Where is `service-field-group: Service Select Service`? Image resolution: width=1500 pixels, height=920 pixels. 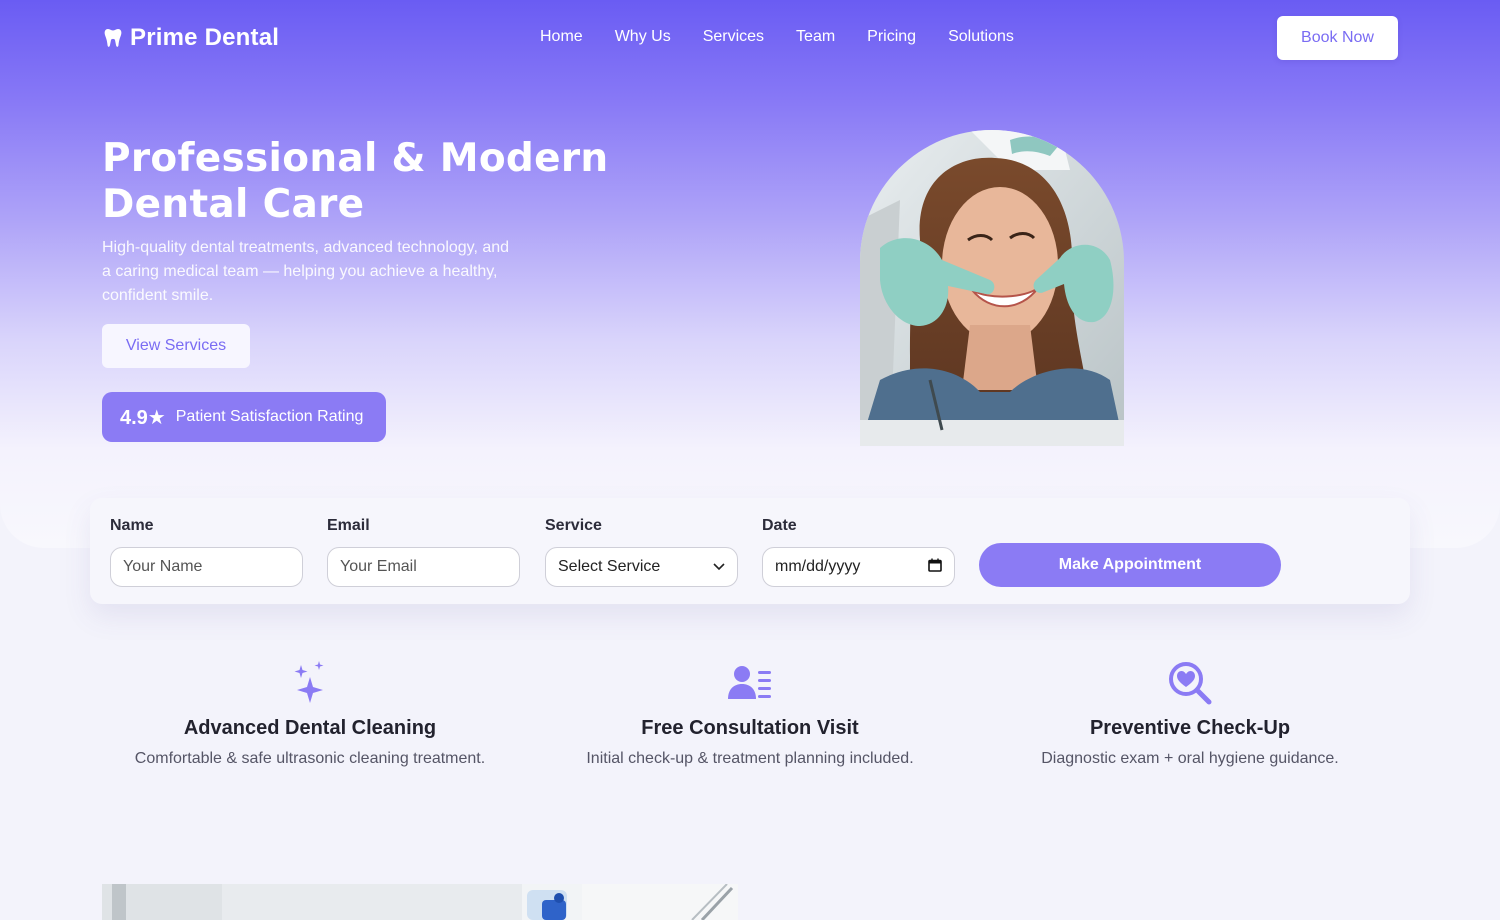 service-field-group: Service Select Service is located at coordinates (641, 551).